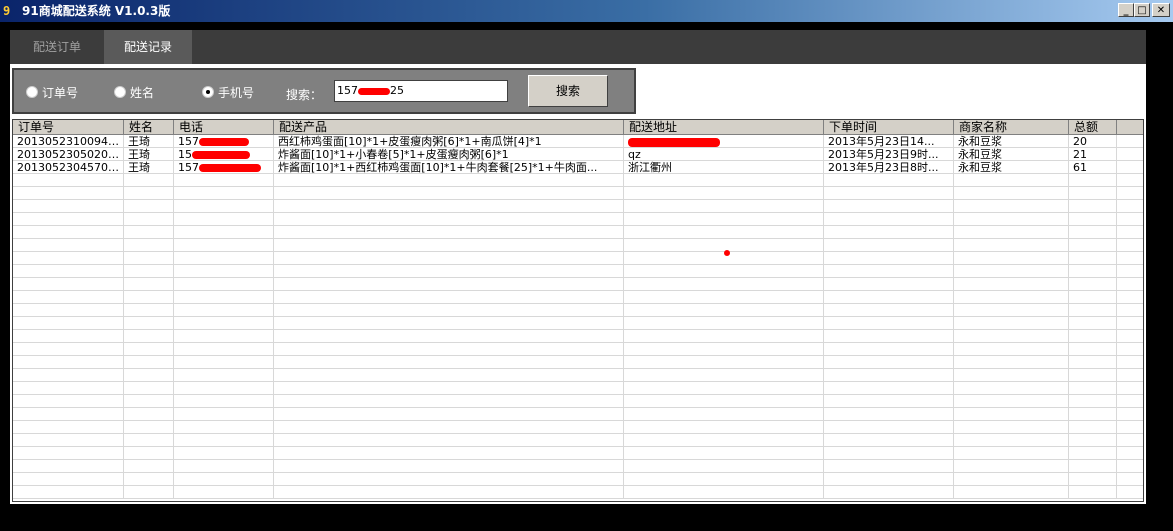 The width and height of the screenshot is (1173, 531). I want to click on close-button: ✕, so click(1161, 10).